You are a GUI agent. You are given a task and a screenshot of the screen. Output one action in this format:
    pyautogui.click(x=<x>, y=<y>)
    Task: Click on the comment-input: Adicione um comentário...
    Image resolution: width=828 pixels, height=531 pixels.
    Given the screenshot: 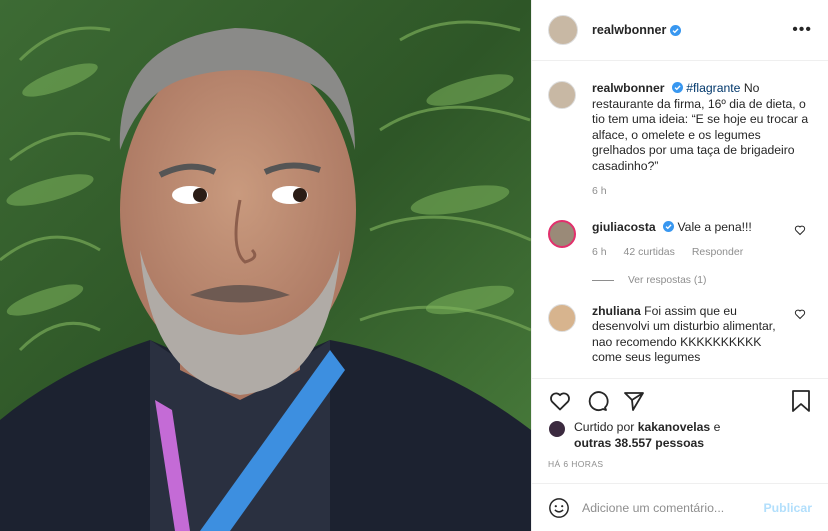 What is the action you would take?
    pyautogui.click(x=672, y=508)
    